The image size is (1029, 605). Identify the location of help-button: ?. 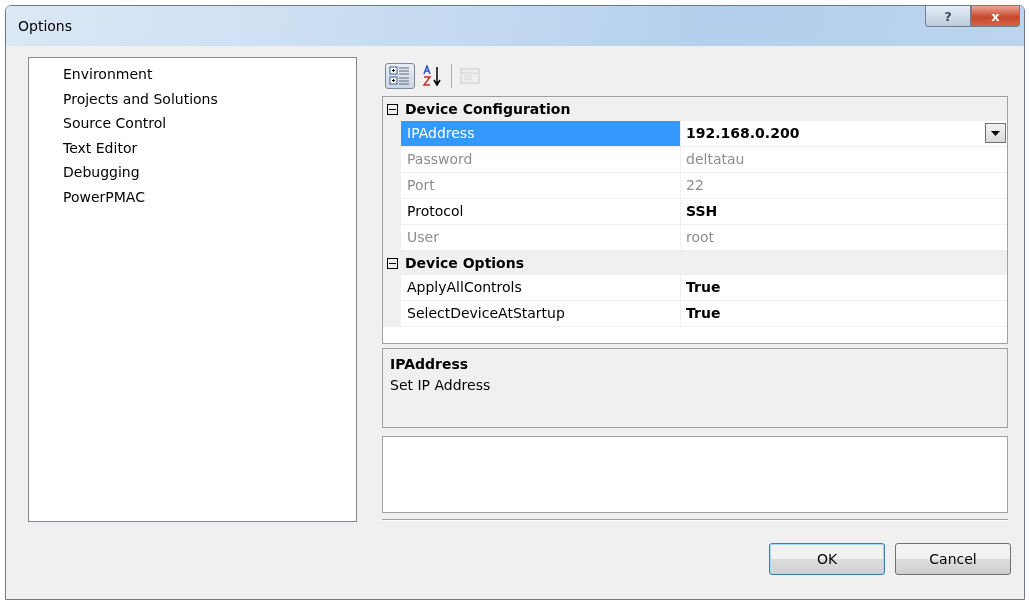
(948, 16).